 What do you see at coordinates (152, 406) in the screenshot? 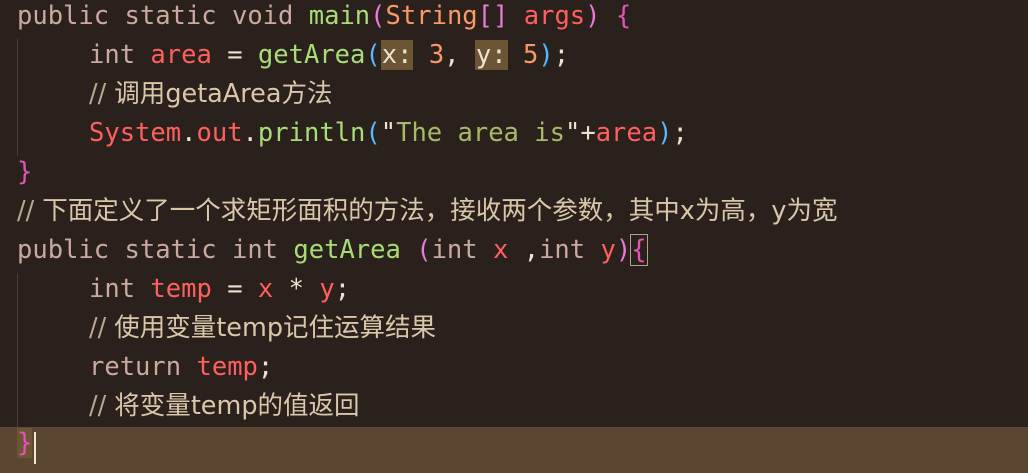
I see `code-token: 将变量` at bounding box center [152, 406].